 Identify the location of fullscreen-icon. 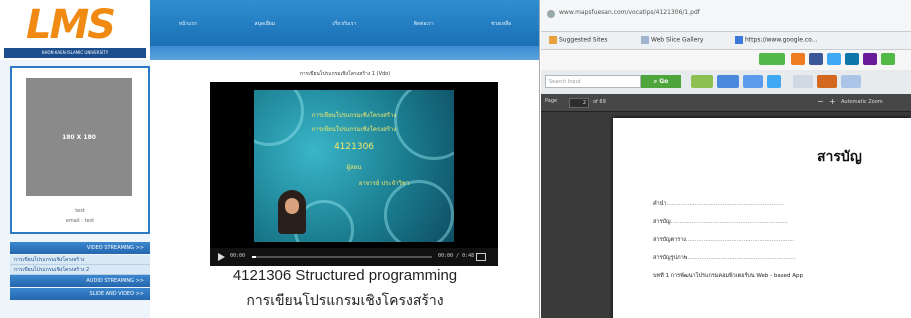
(481, 257).